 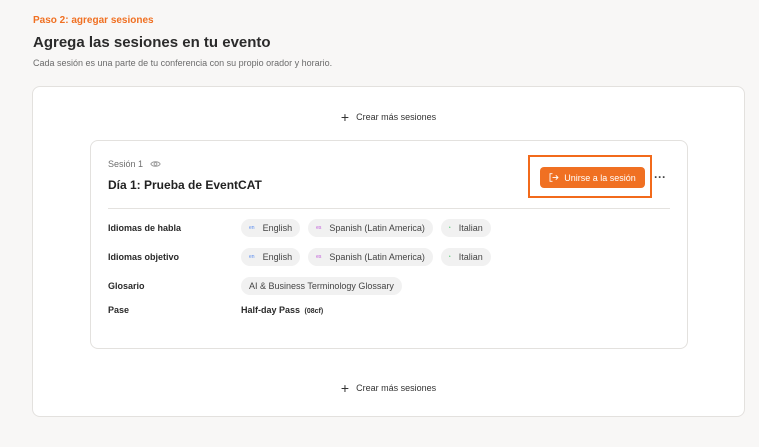 I want to click on spoken-languages-label: Idiomas de habla, so click(x=145, y=228).